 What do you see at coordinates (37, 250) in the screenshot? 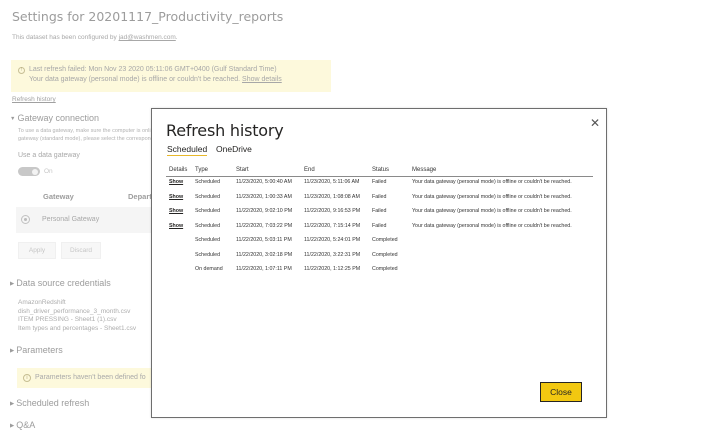
I see `apply-button: Apply` at bounding box center [37, 250].